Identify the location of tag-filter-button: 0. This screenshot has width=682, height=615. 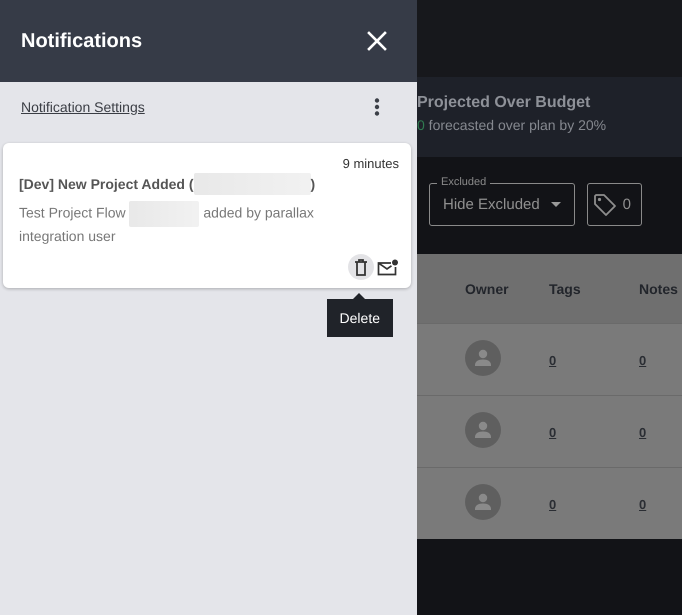
(614, 204).